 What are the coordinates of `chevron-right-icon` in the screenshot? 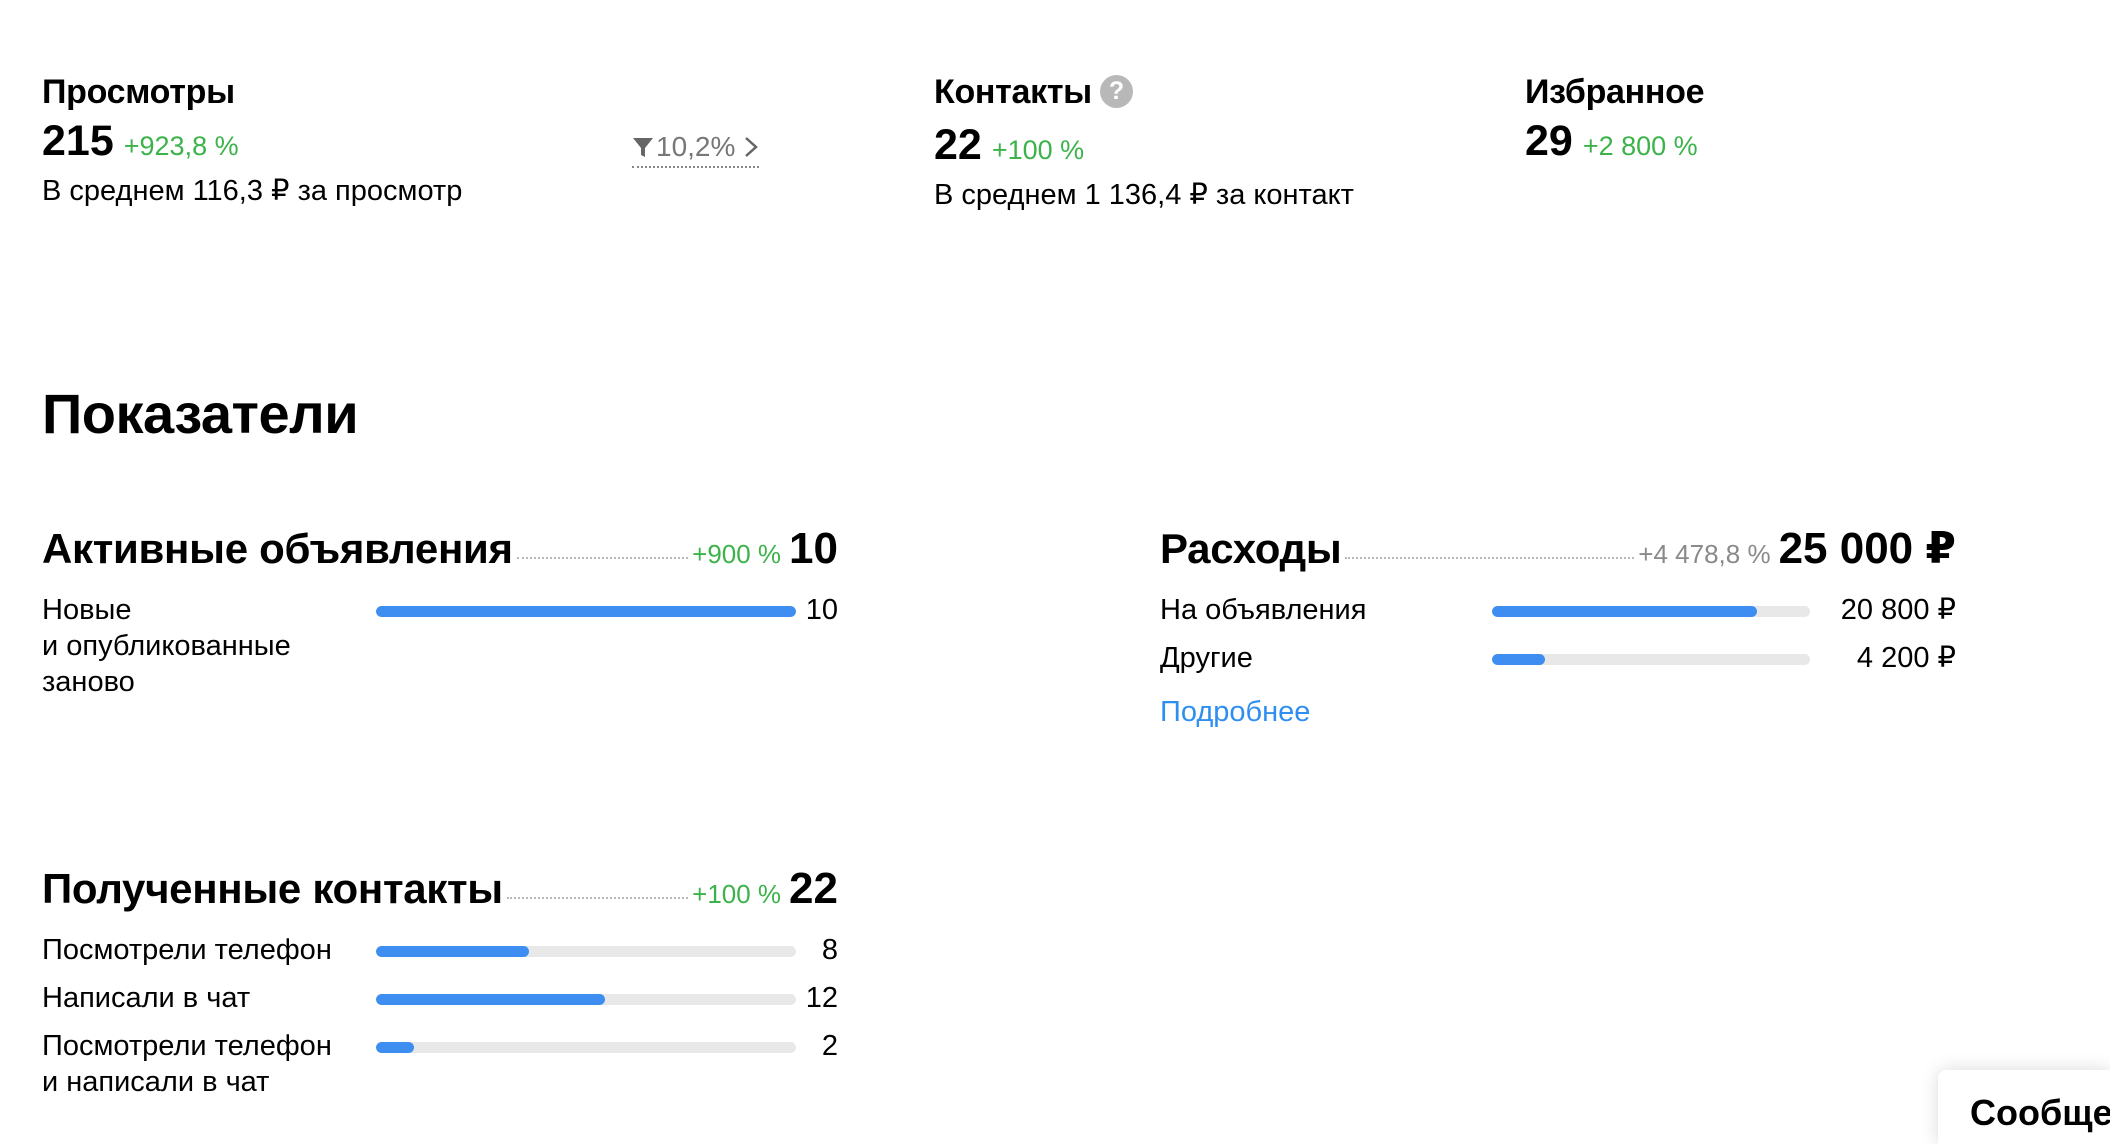 It's located at (752, 146).